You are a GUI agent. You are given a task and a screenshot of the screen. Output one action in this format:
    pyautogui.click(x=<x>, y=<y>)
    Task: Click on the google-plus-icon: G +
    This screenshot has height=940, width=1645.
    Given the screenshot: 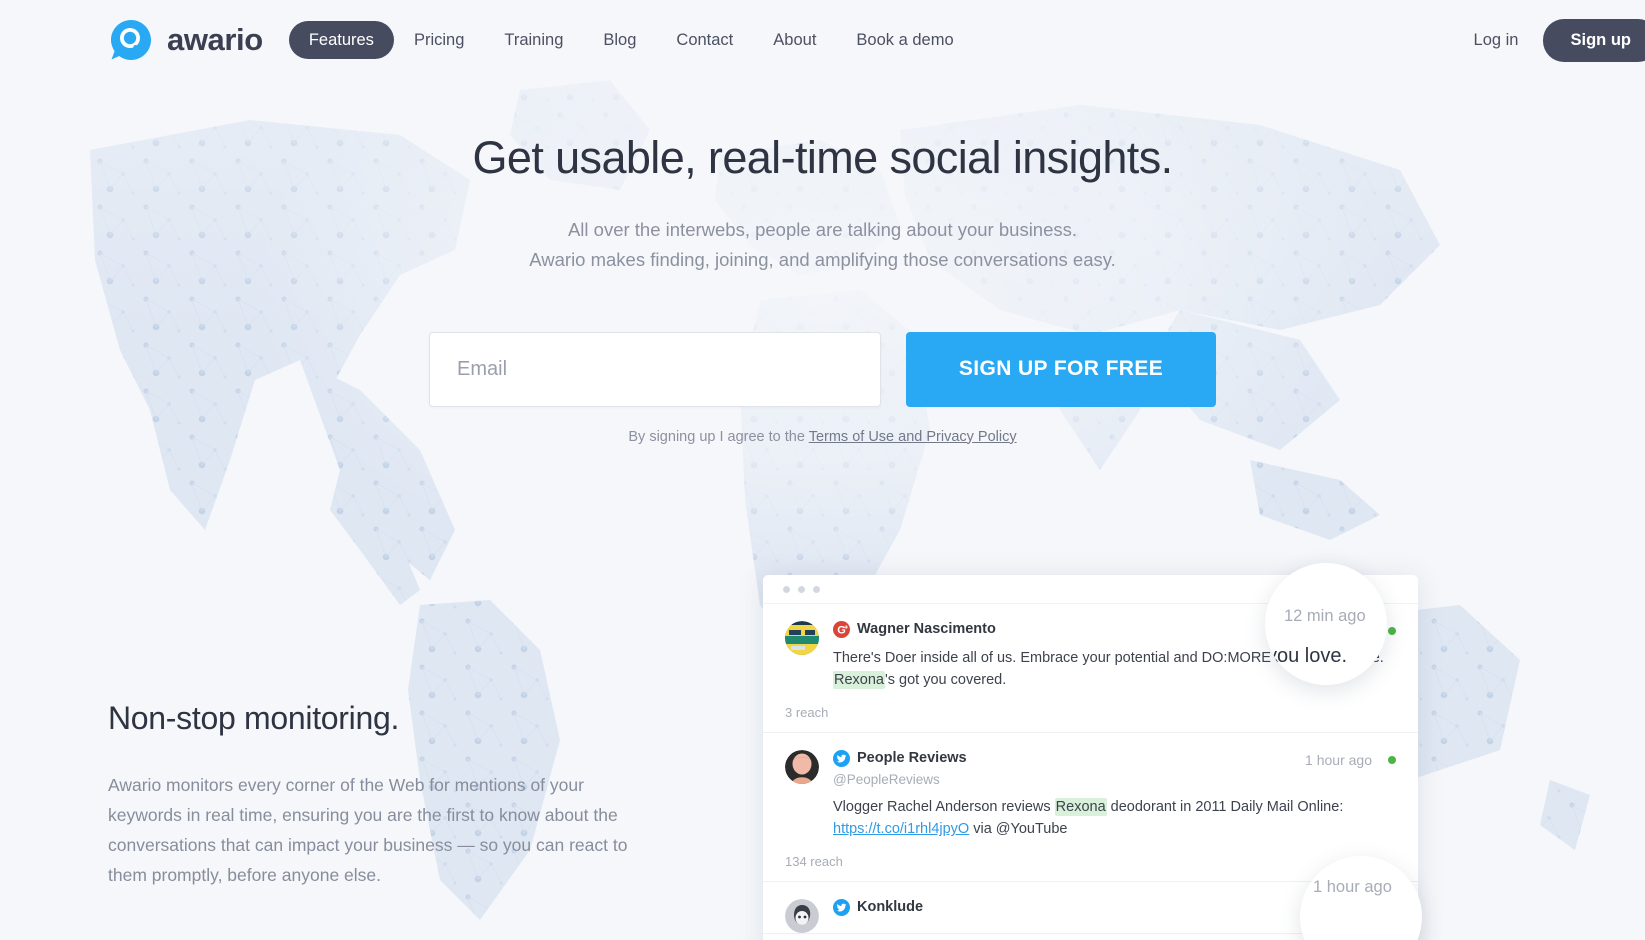 What is the action you would take?
    pyautogui.click(x=841, y=629)
    